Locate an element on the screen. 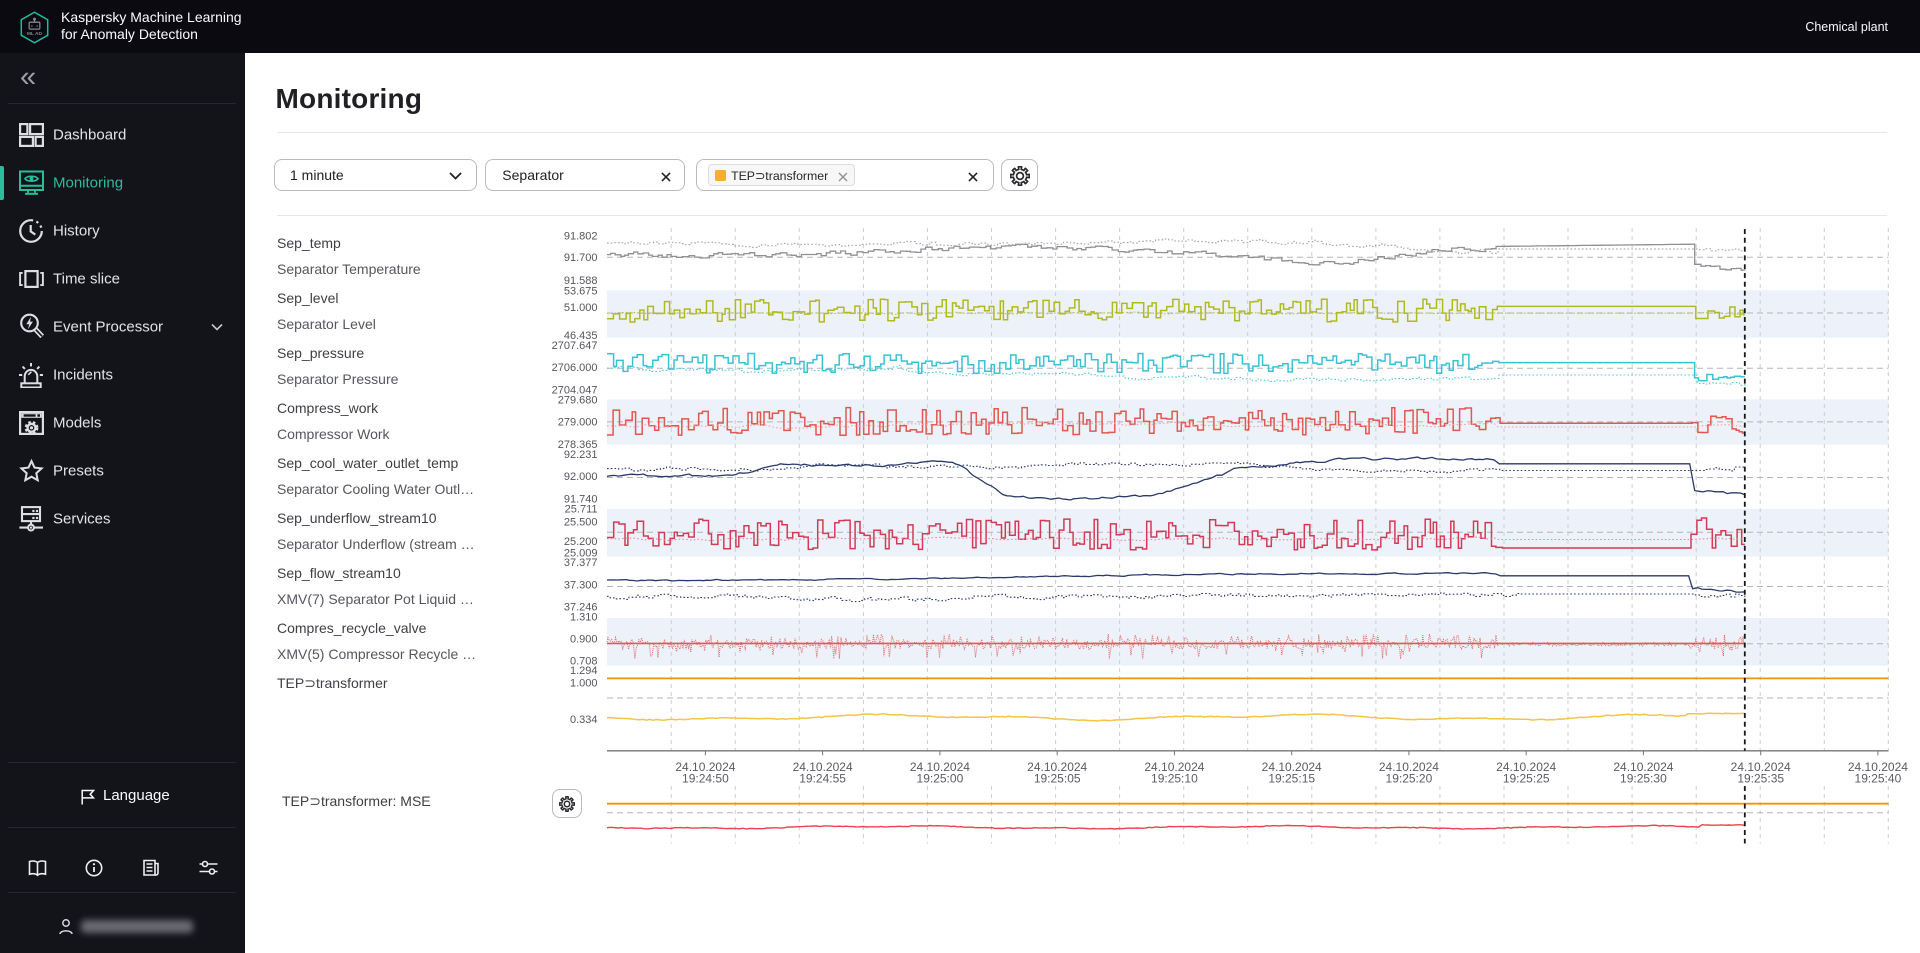 The height and width of the screenshot is (953, 1920). svg-text: 19:25:10 is located at coordinates (1174, 779).